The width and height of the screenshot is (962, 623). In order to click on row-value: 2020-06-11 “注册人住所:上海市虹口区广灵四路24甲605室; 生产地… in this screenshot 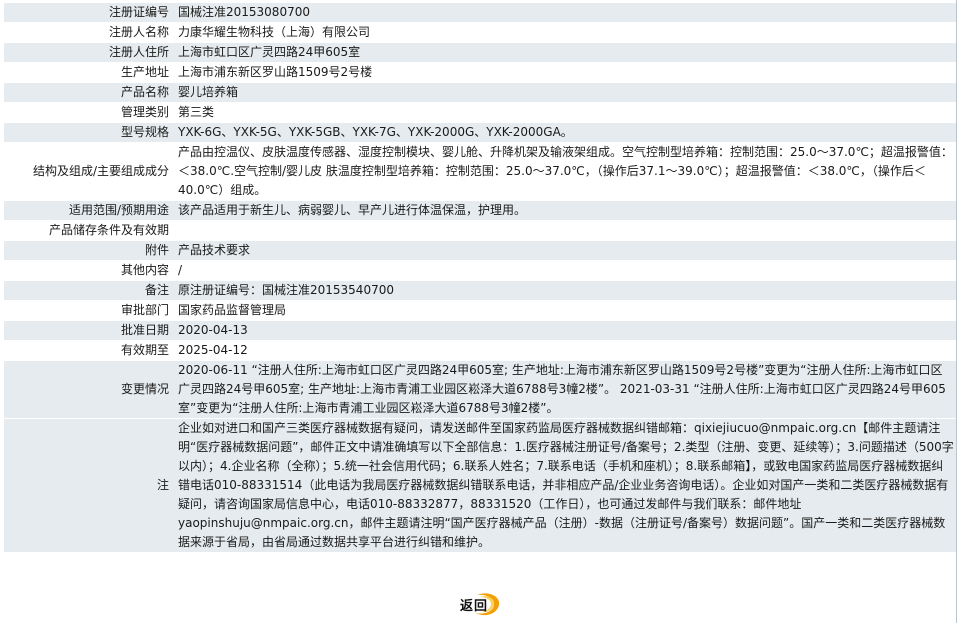, I will do `click(565, 389)`.